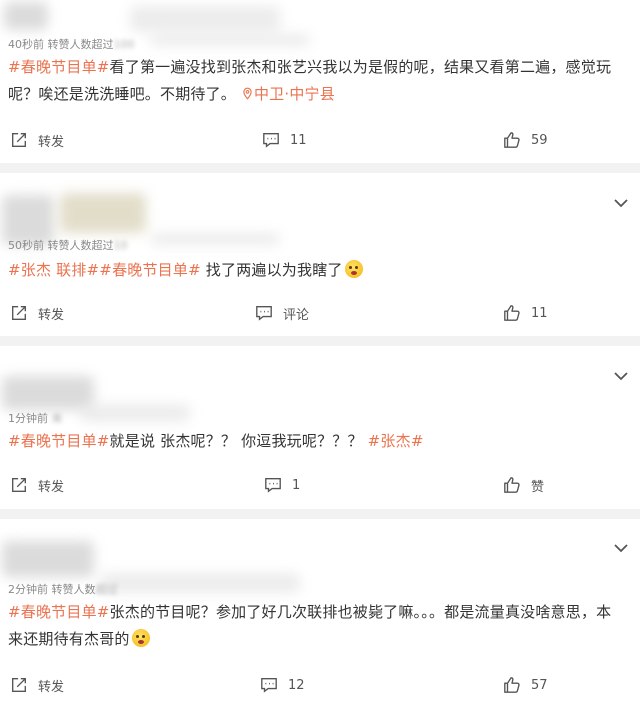 This screenshot has height=707, width=640. I want to click on post-meta-blurred: 10, so click(120, 245).